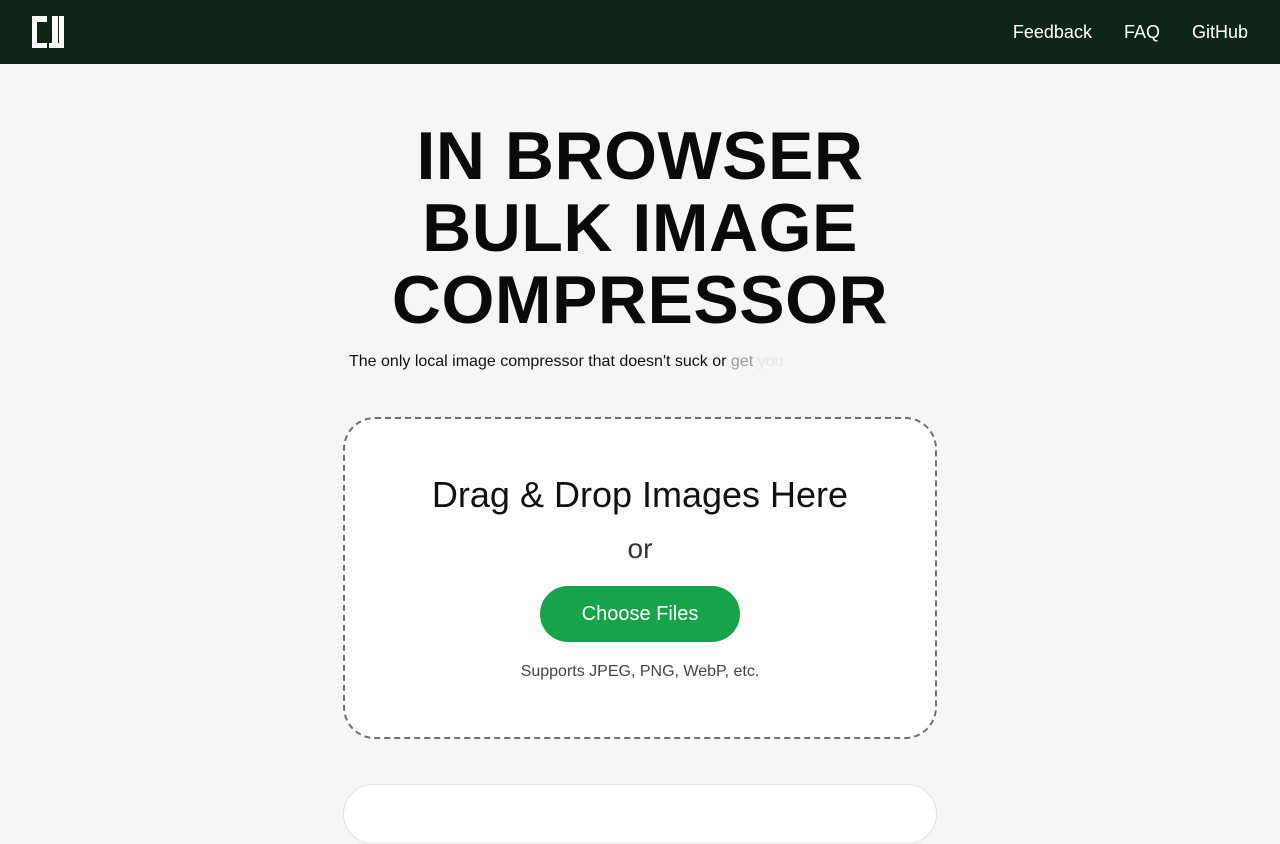 This screenshot has width=1280, height=844. What do you see at coordinates (1052, 32) in the screenshot?
I see `nav-link-feedback: Feedback` at bounding box center [1052, 32].